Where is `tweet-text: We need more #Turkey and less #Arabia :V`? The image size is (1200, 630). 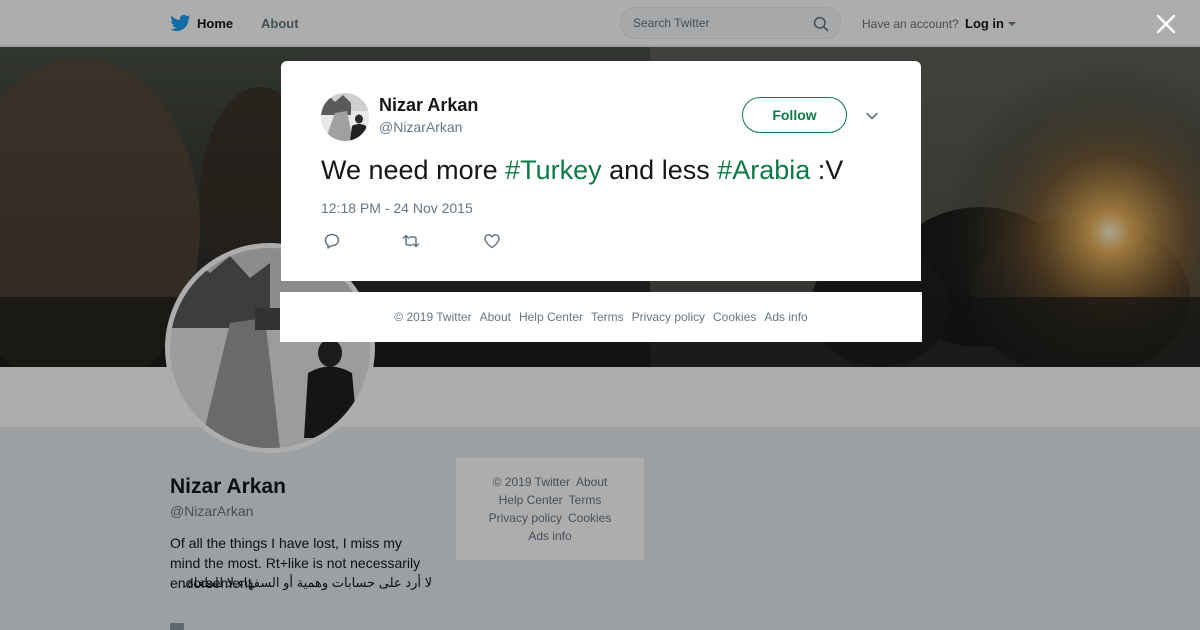 tweet-text: We need more #Turkey and less #Arabia :V is located at coordinates (606, 170).